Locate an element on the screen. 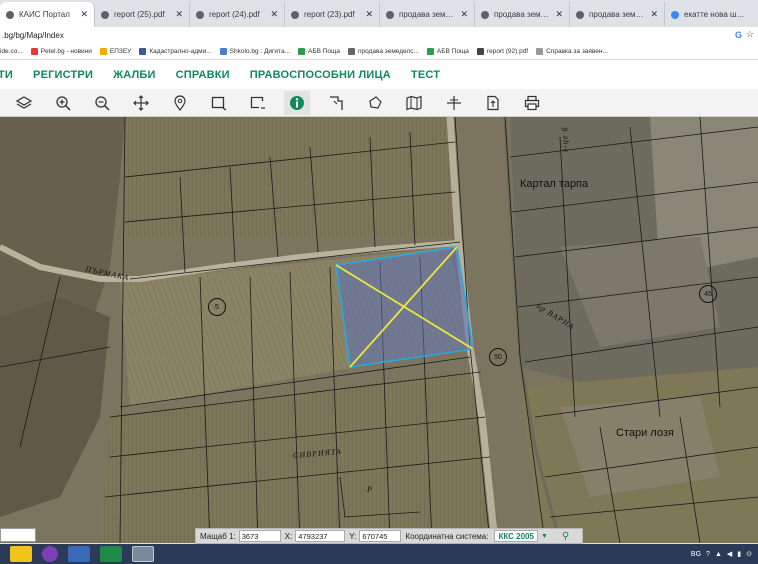  zoom-out-button is located at coordinates (102, 103).